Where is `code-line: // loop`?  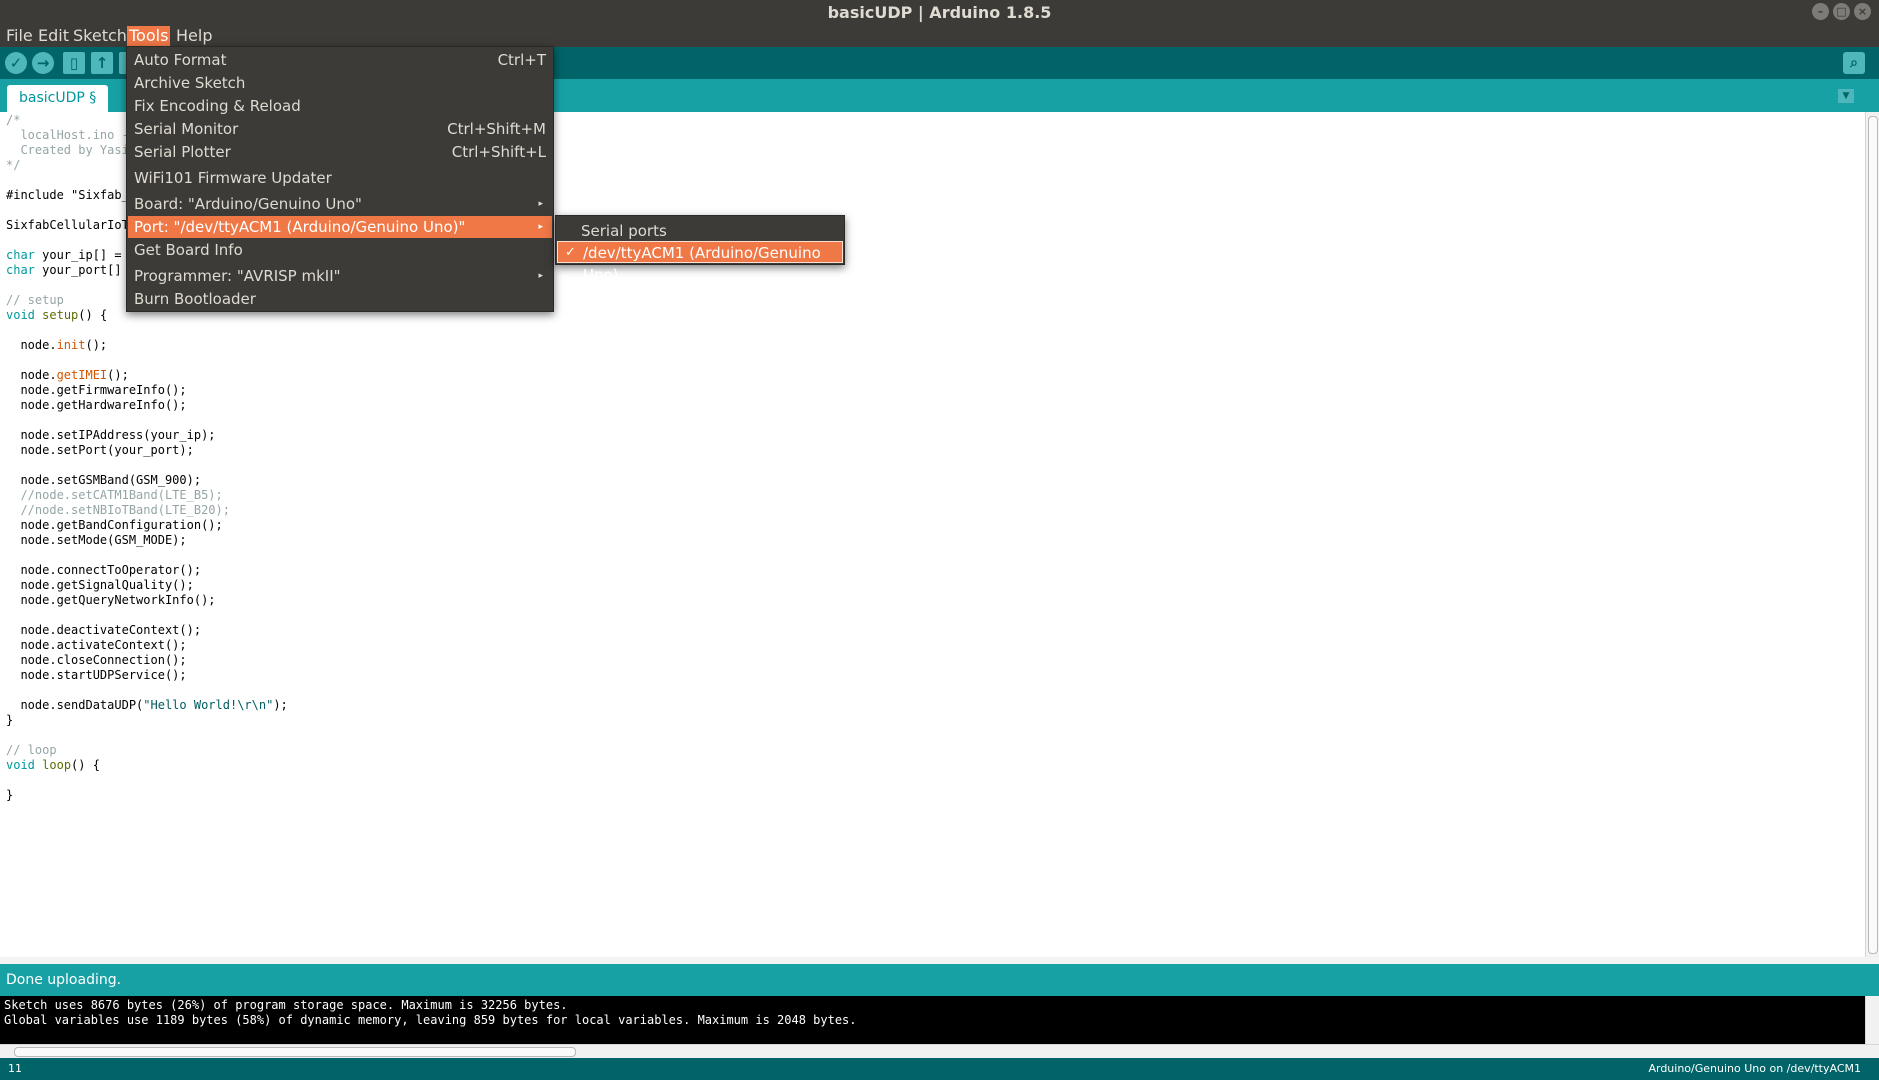 code-line: // loop is located at coordinates (147, 750).